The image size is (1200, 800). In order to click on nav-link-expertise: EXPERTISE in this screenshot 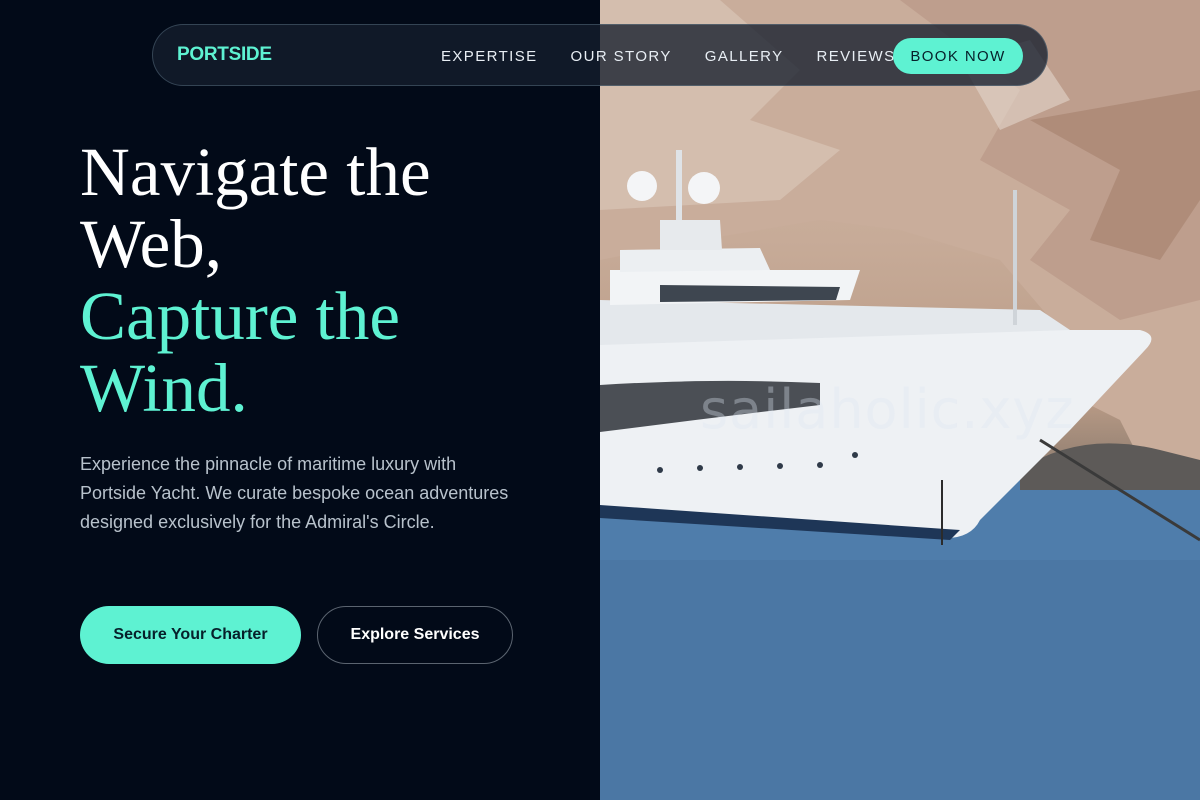, I will do `click(489, 56)`.